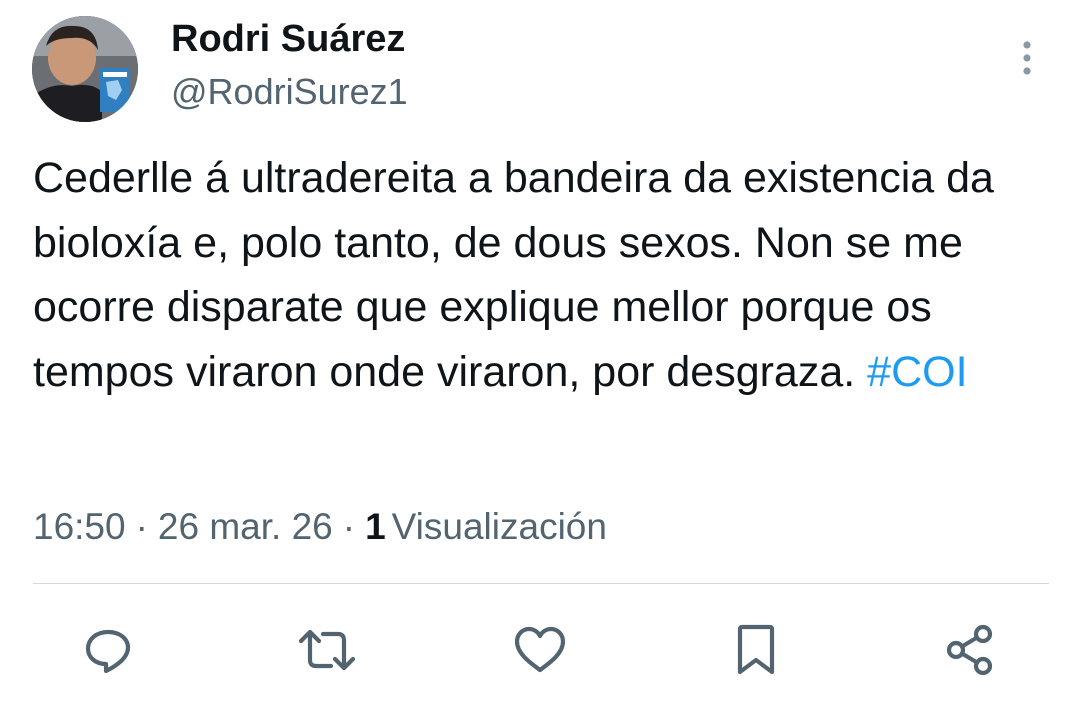 This screenshot has height=715, width=1080. I want to click on tweet-meta: 16:50 · 26 mar. 26 · 1 Visualización, so click(320, 527).